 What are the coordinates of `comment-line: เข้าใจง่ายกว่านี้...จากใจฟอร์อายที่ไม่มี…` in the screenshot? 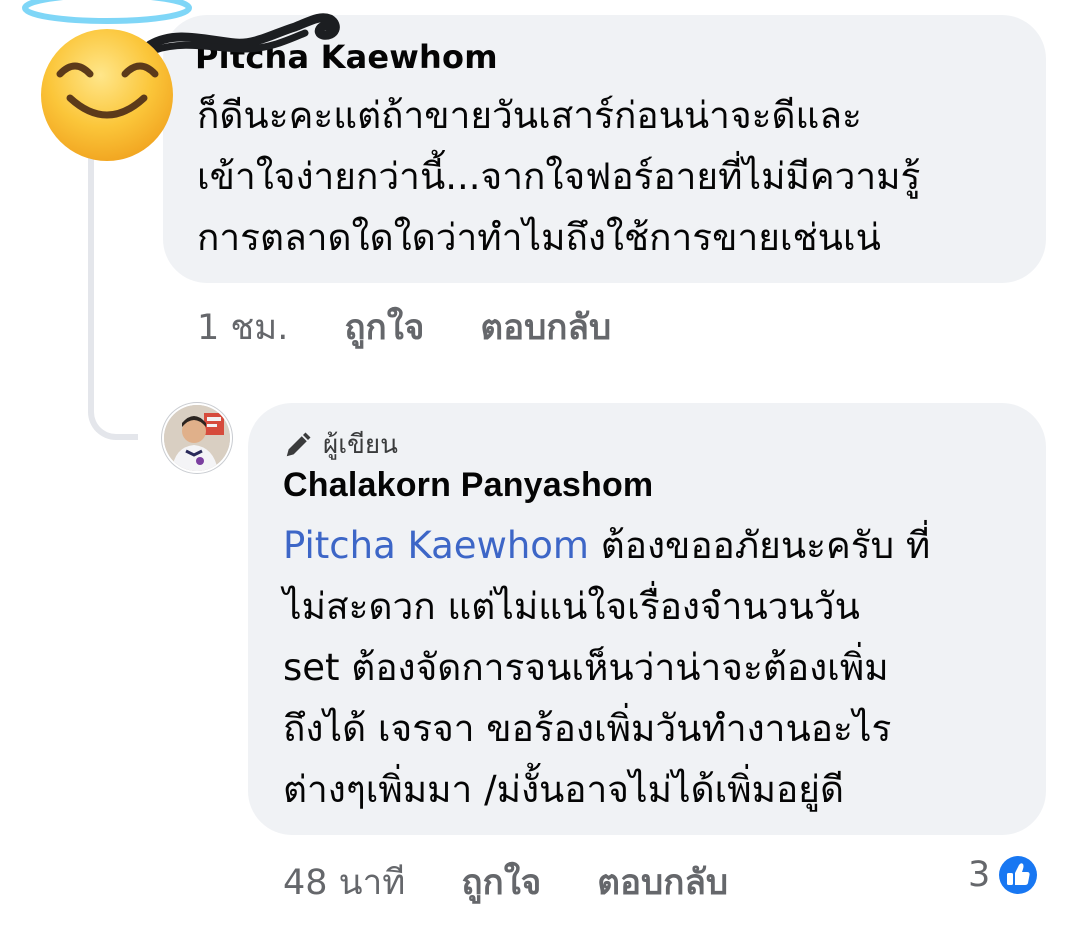 It's located at (559, 176).